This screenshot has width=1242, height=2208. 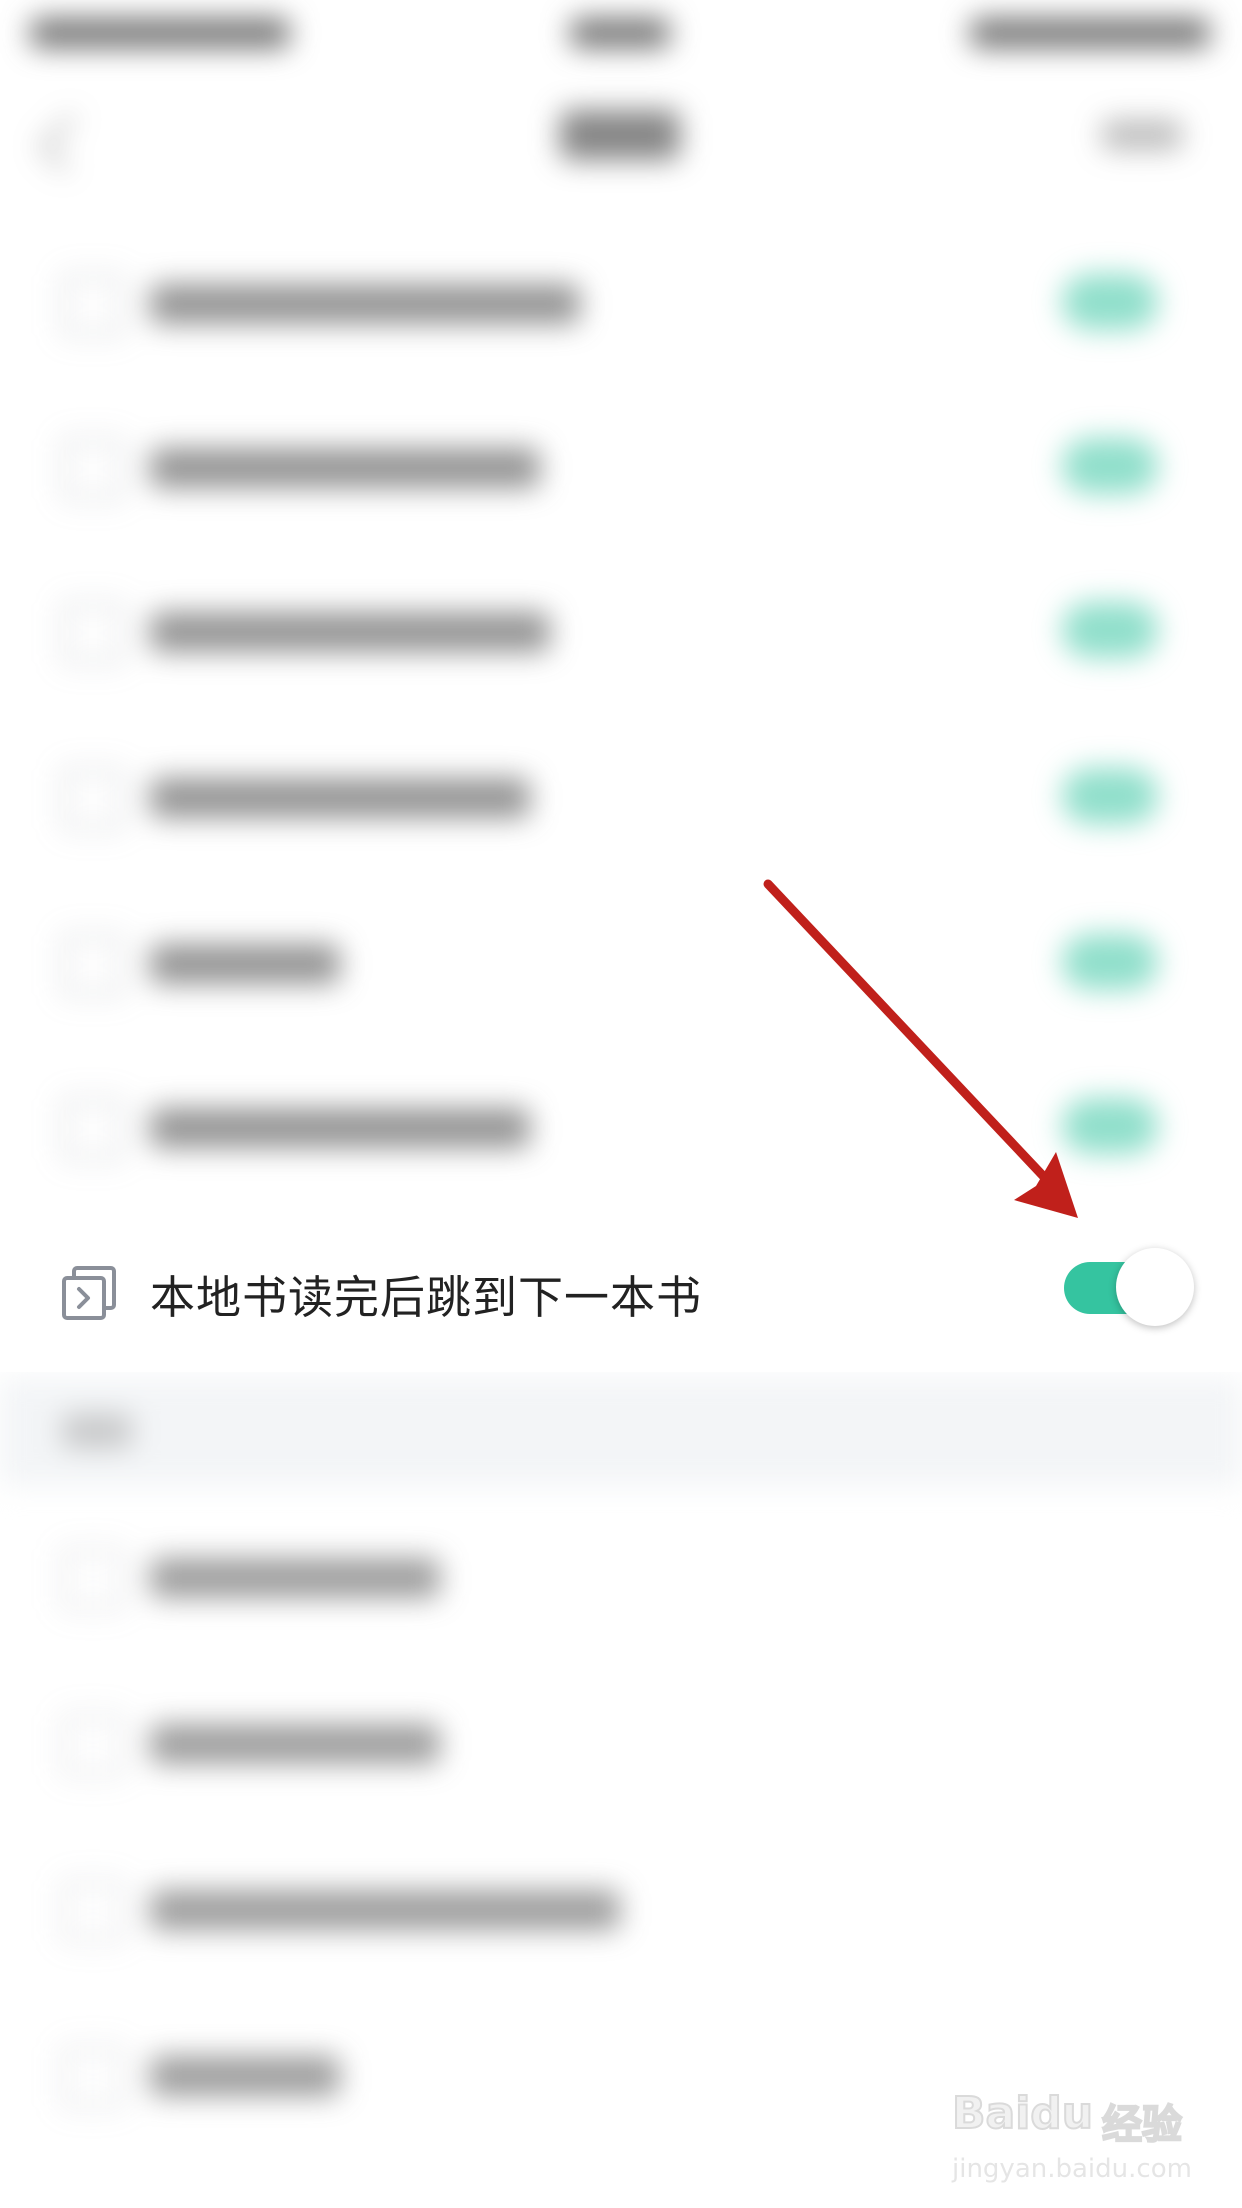 What do you see at coordinates (90, 1294) in the screenshot?
I see `next-book-icon` at bounding box center [90, 1294].